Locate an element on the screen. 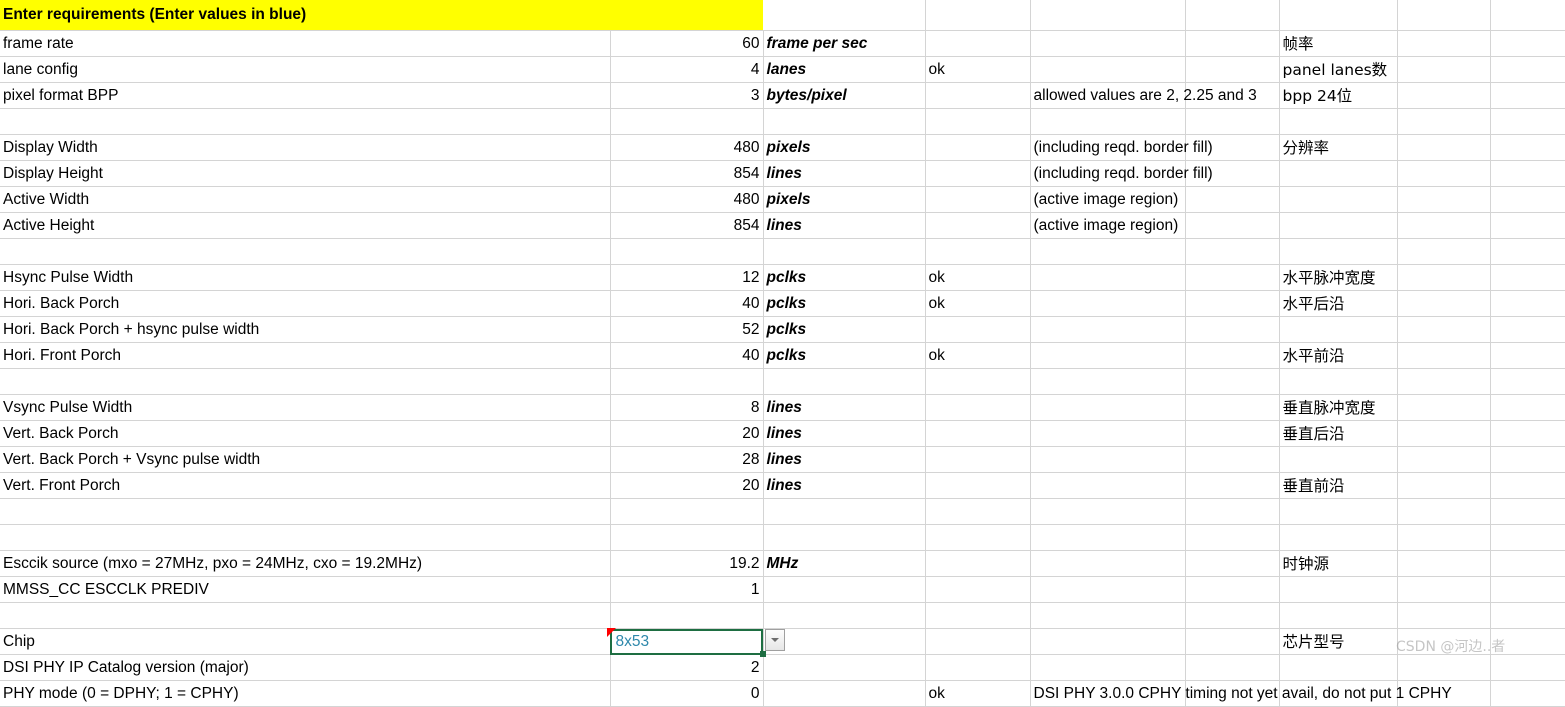  row-label-cell: Vert. Back Porch is located at coordinates (305, 433).